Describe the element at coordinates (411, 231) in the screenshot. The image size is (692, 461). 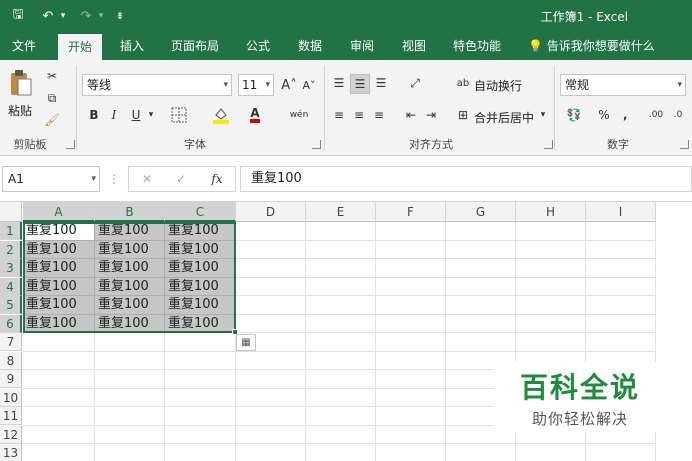
I see `cell-f1` at that location.